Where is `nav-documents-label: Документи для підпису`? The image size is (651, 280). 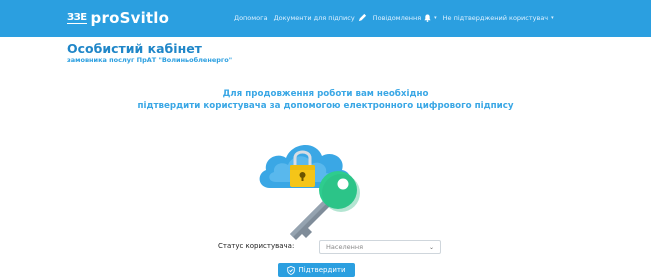 nav-documents-label: Документи для підпису is located at coordinates (314, 17).